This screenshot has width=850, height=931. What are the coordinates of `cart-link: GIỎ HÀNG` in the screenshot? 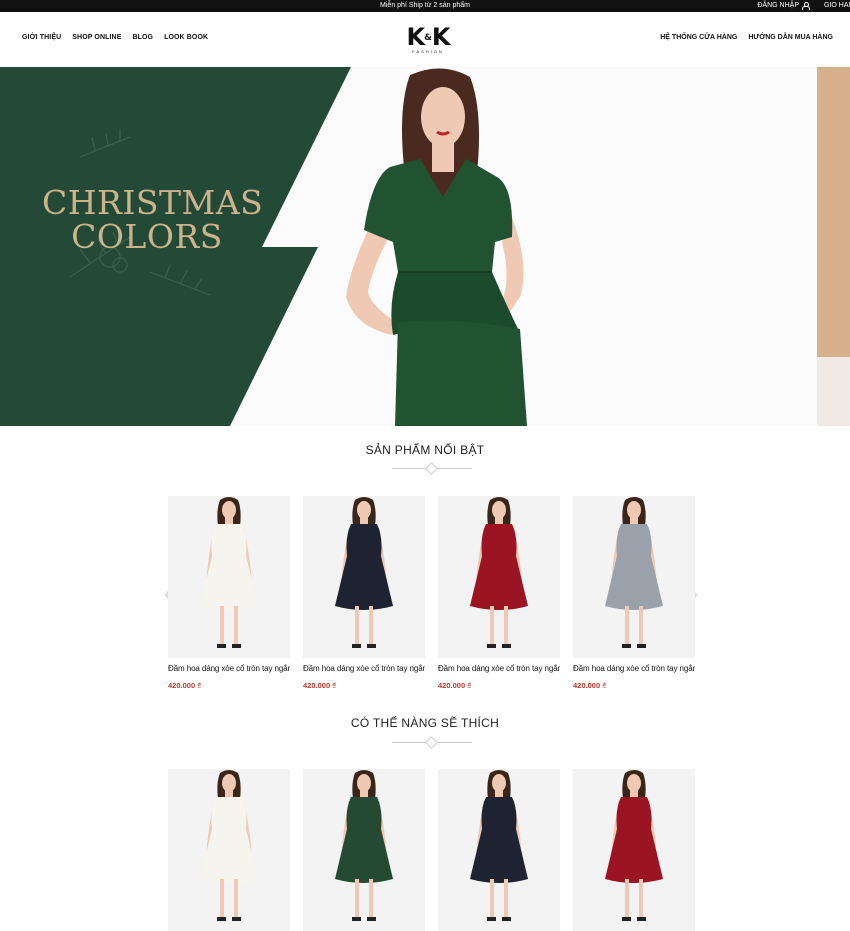 It's located at (837, 5).